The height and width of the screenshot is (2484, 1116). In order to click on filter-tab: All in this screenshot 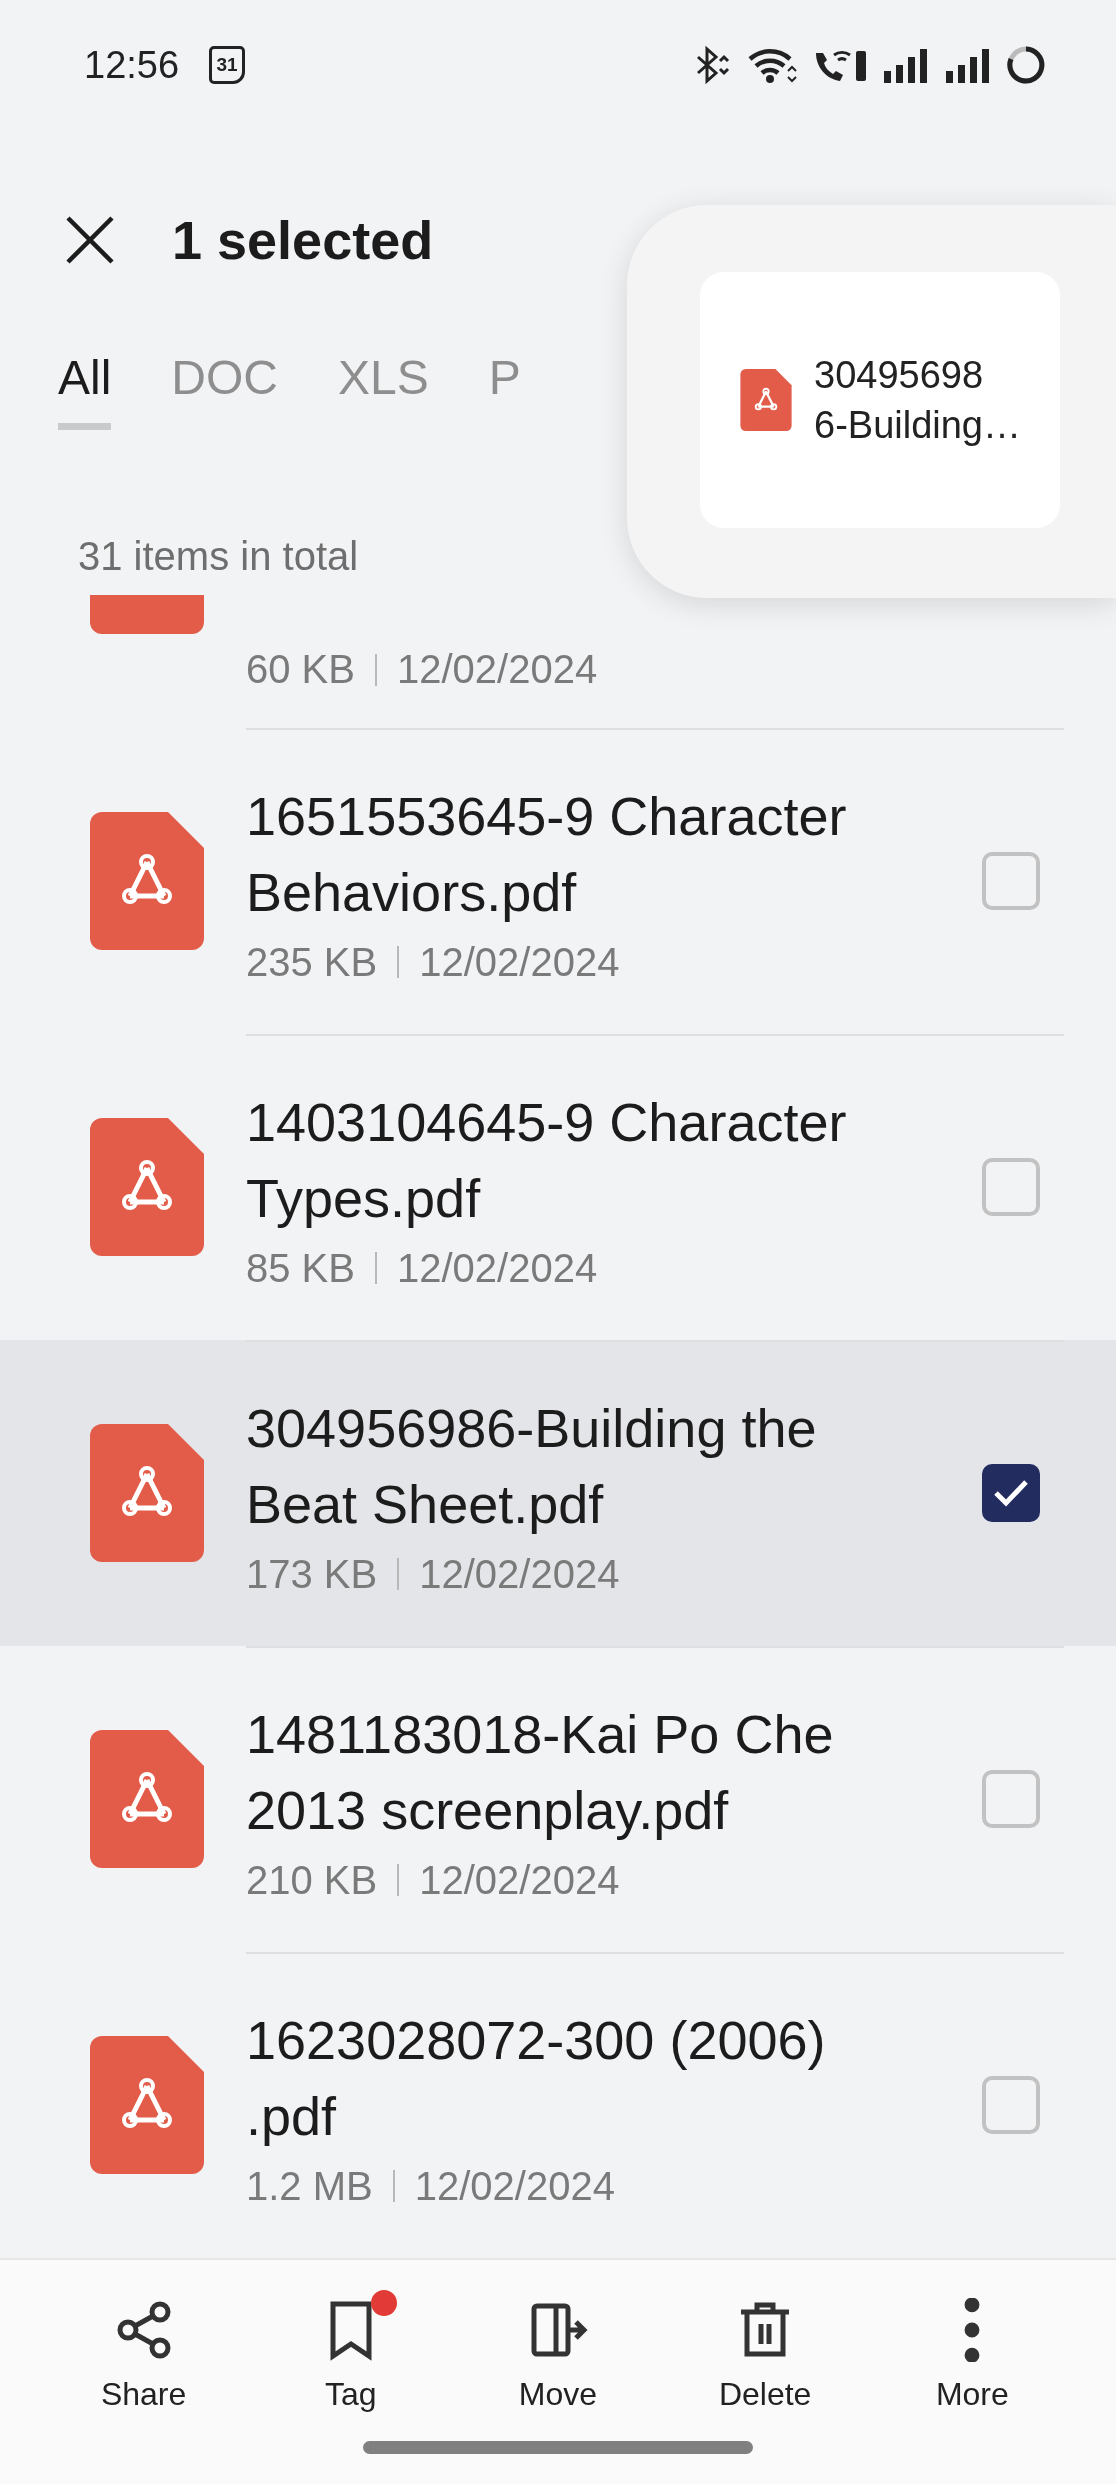, I will do `click(85, 390)`.